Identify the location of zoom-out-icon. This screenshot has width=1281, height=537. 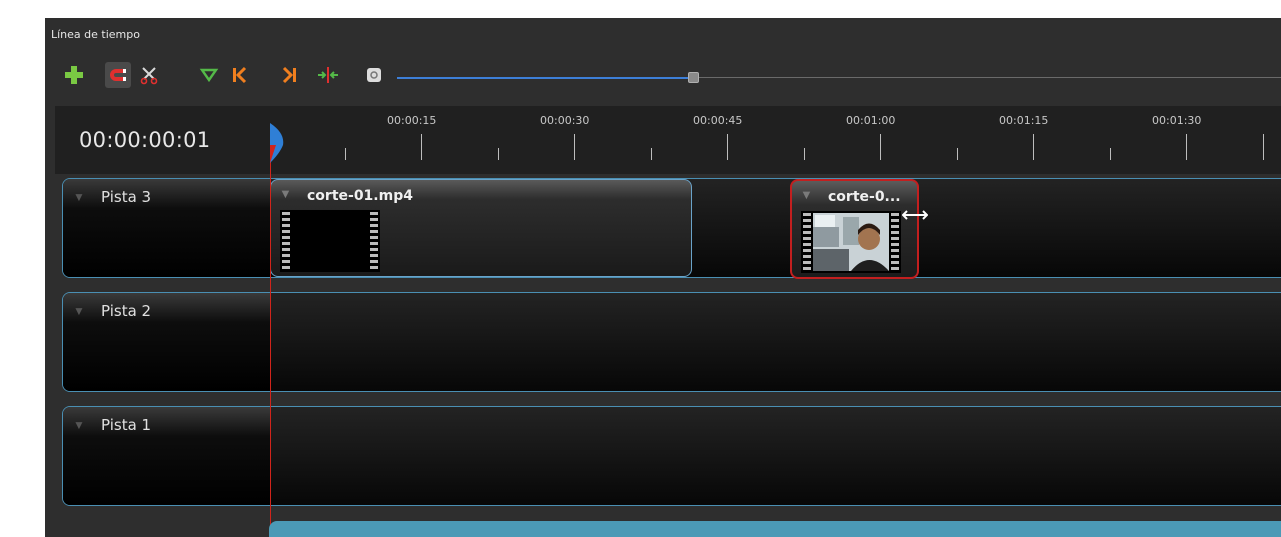
(374, 75).